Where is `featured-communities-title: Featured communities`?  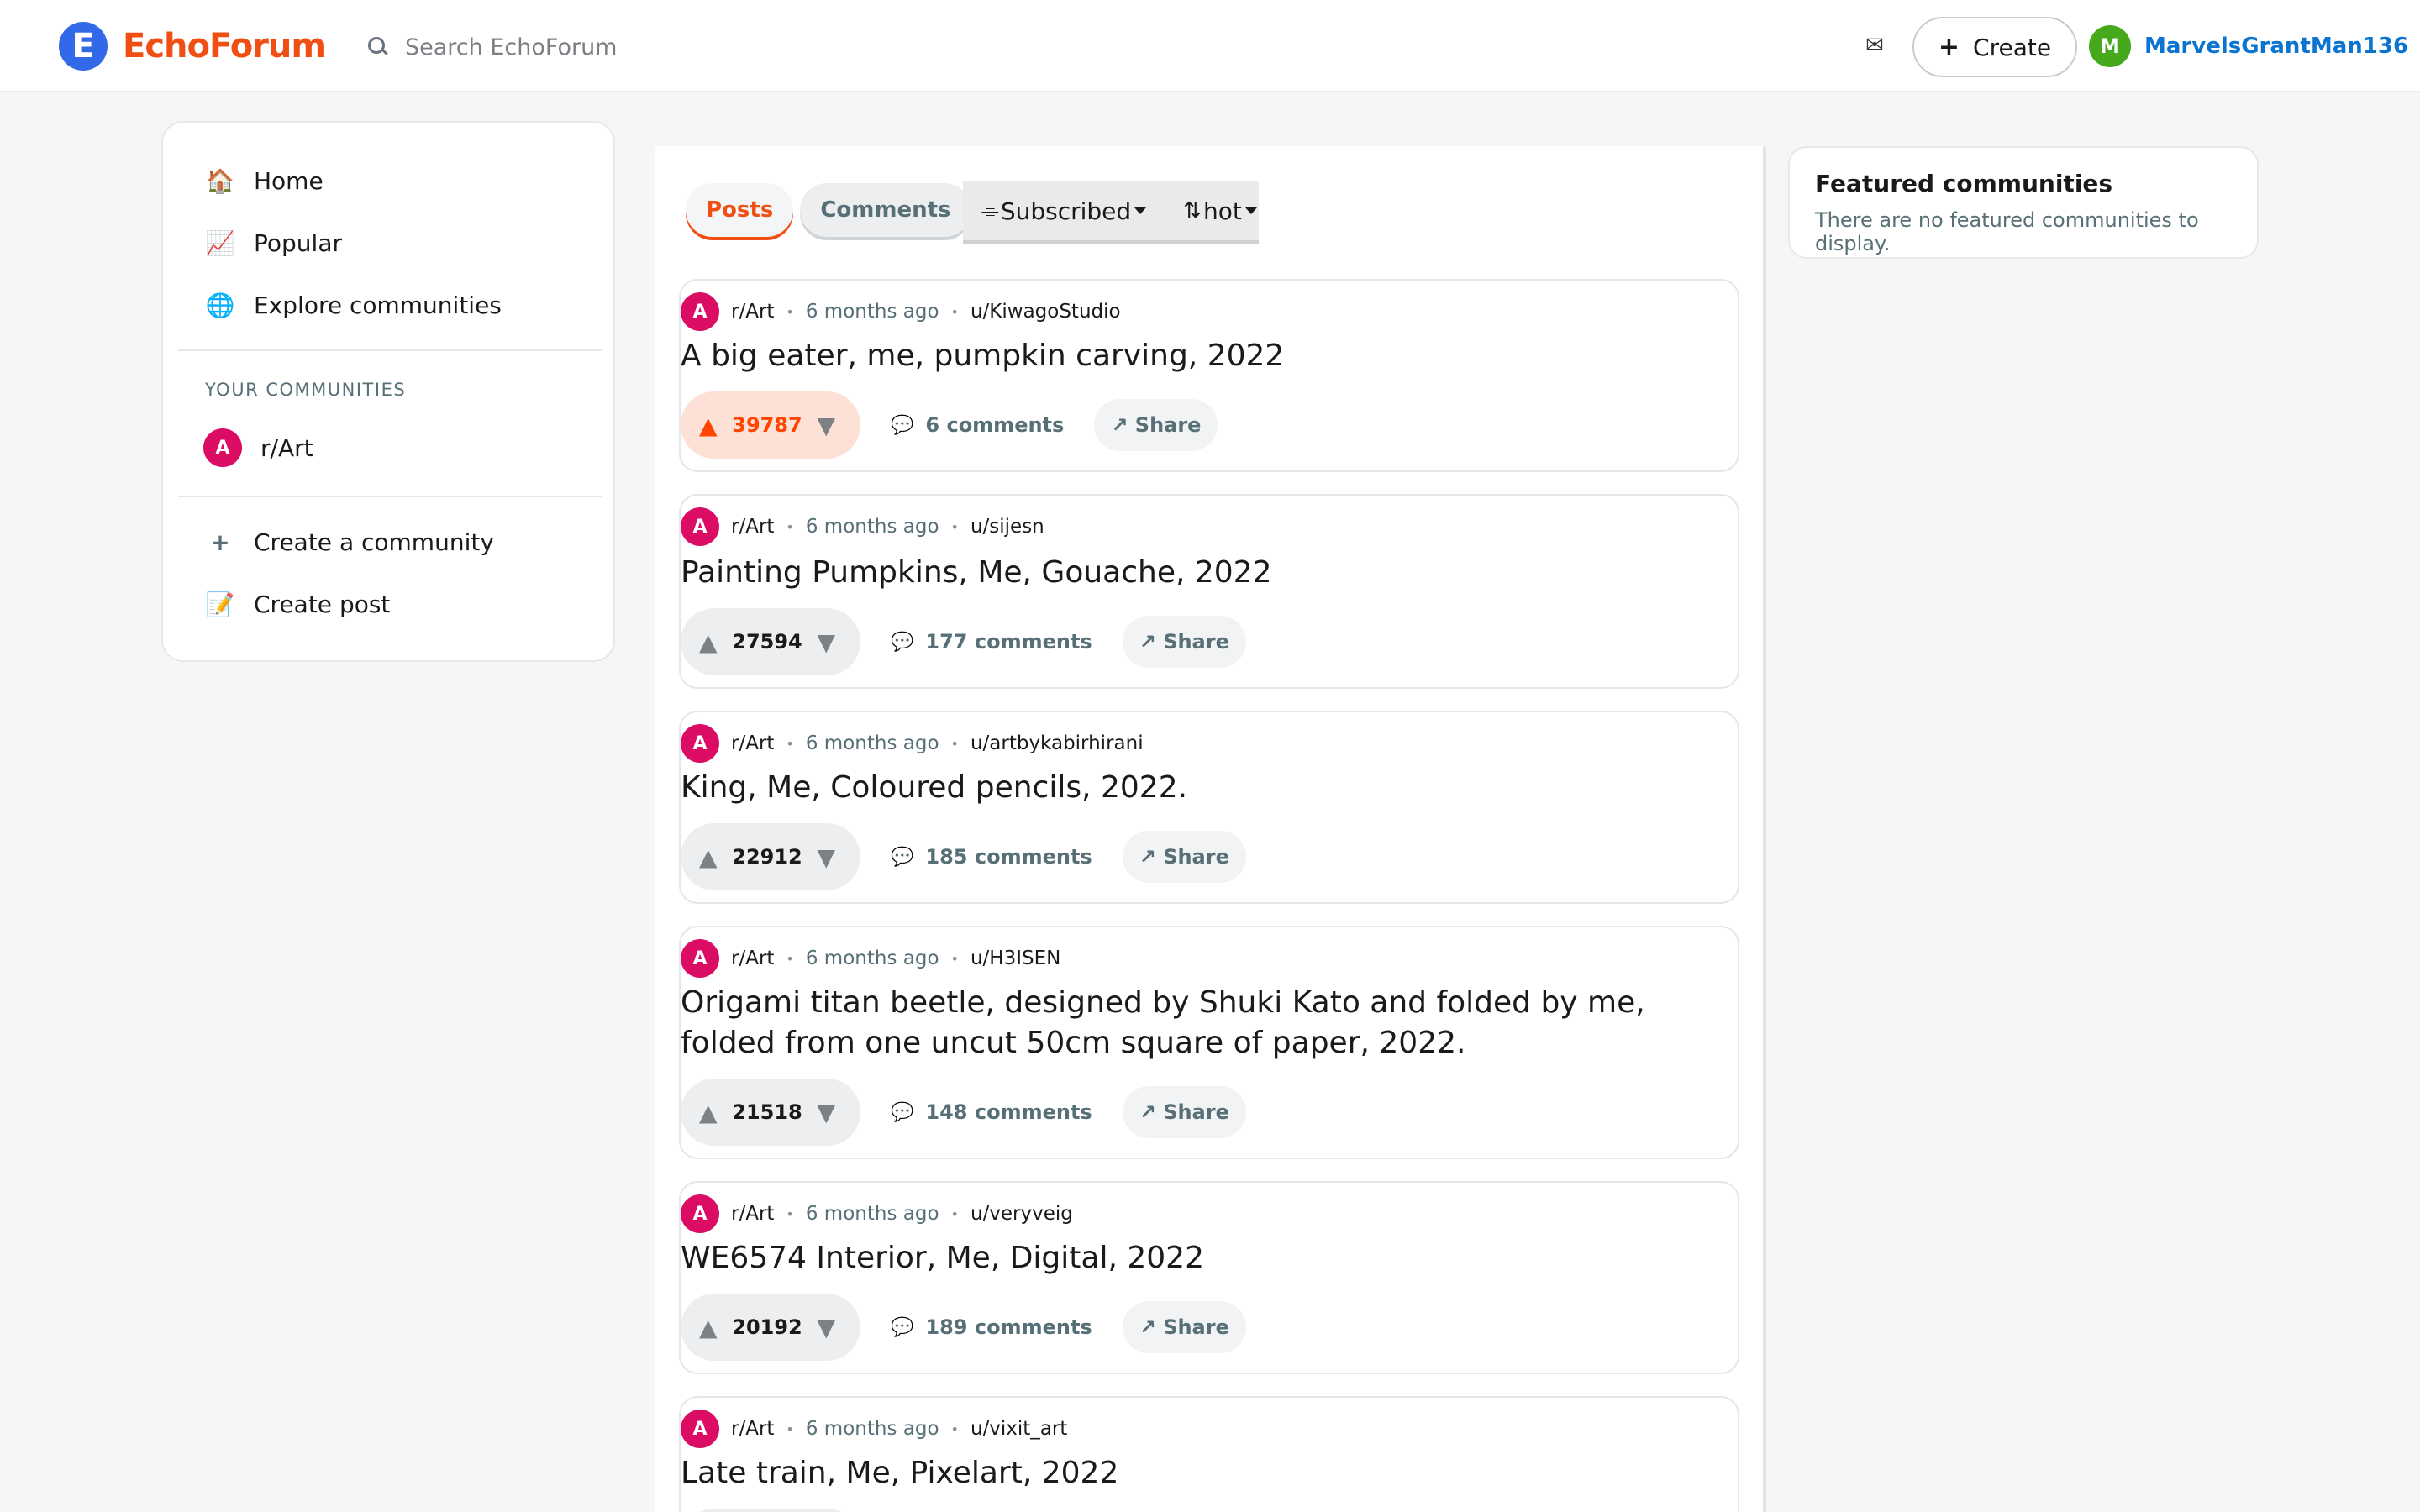
featured-communities-title: Featured communities is located at coordinates (1964, 183).